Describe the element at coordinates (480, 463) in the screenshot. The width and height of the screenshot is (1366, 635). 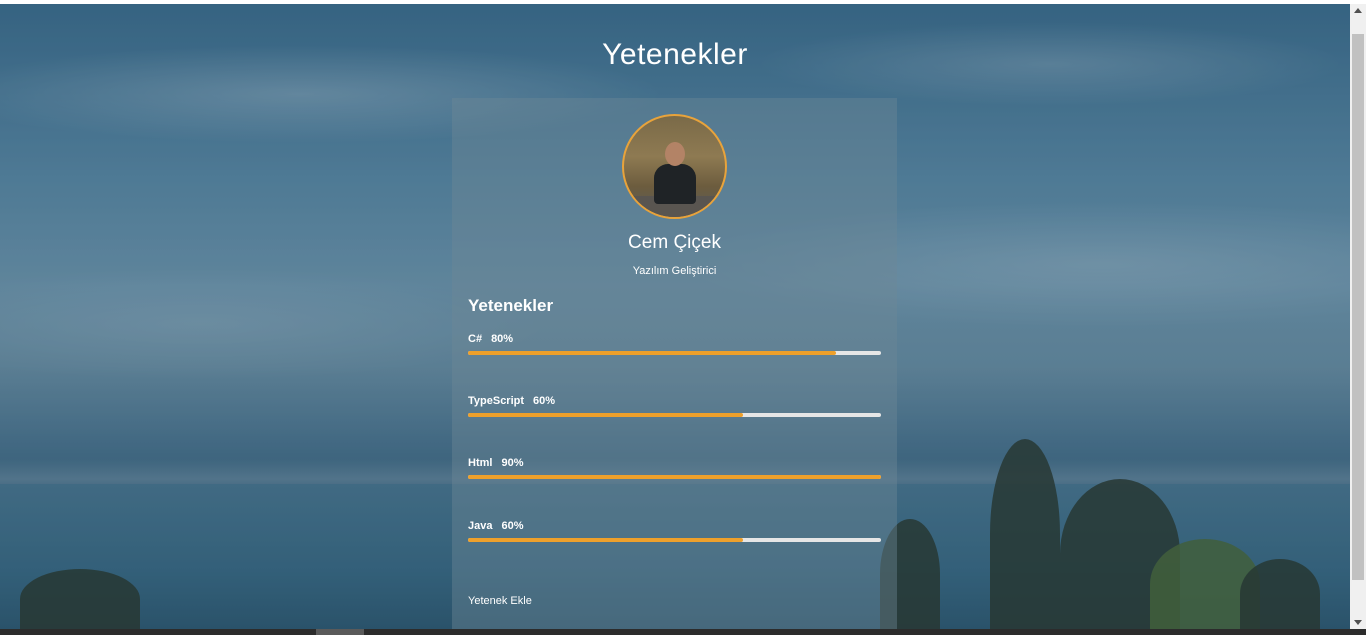
I see `skill-name: Html` at that location.